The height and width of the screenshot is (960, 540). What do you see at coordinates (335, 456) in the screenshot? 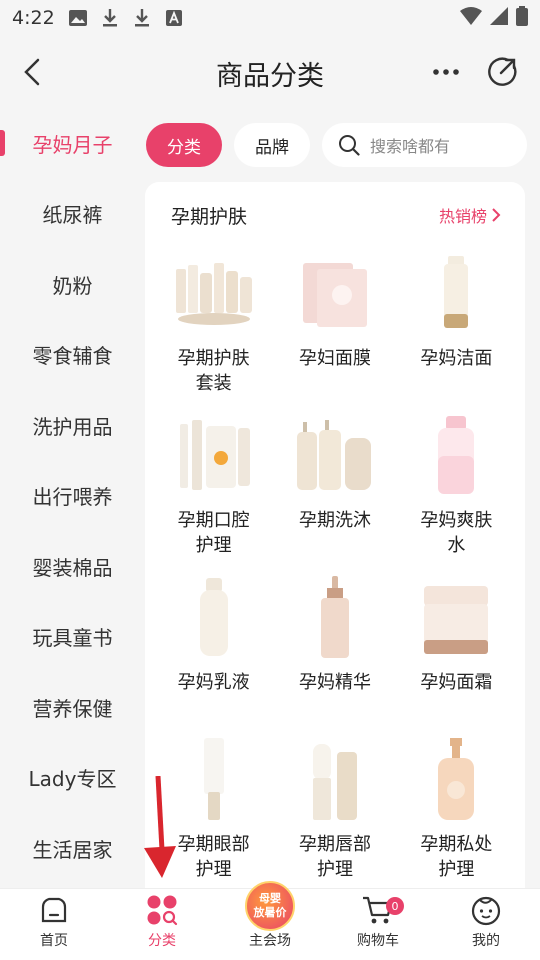
I see `body-wash-image` at bounding box center [335, 456].